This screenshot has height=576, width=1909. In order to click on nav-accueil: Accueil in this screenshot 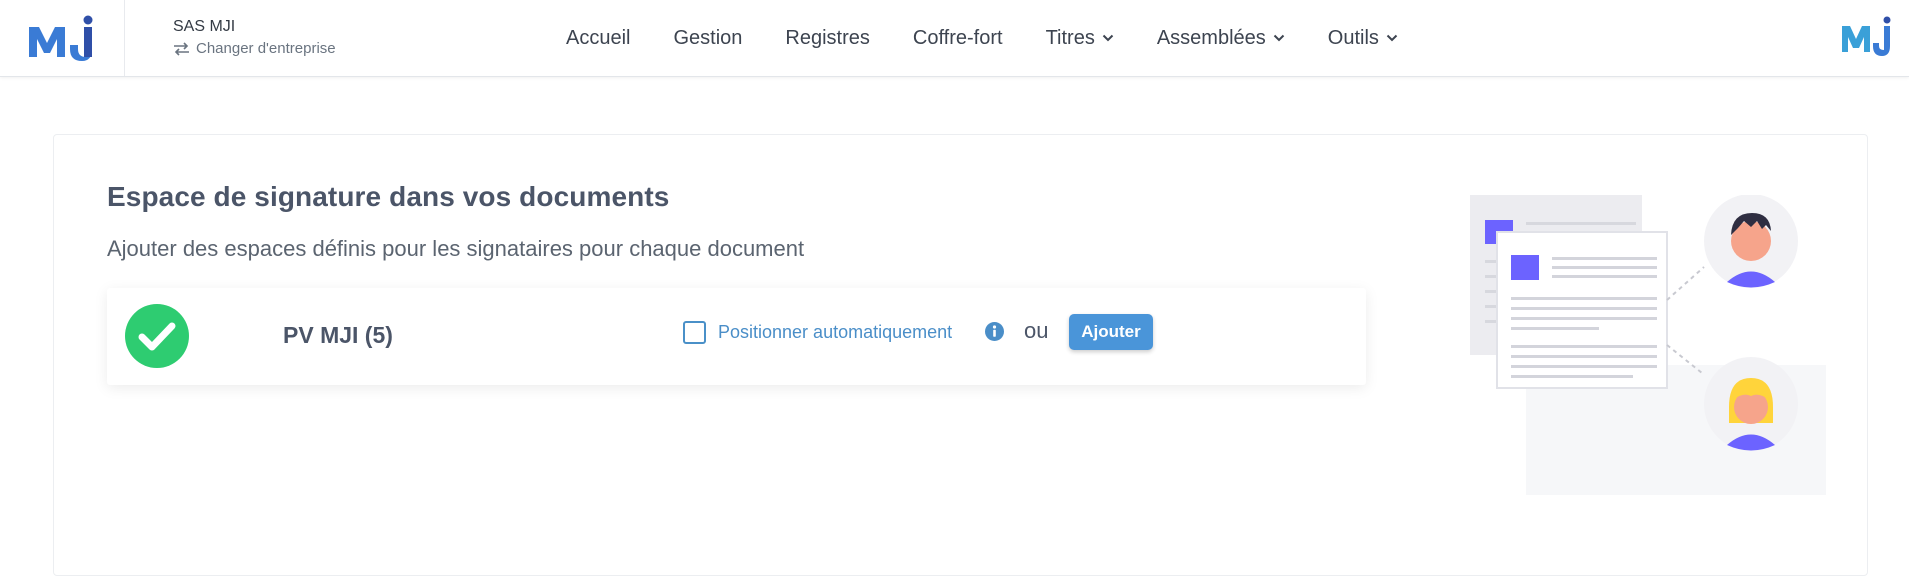, I will do `click(598, 38)`.